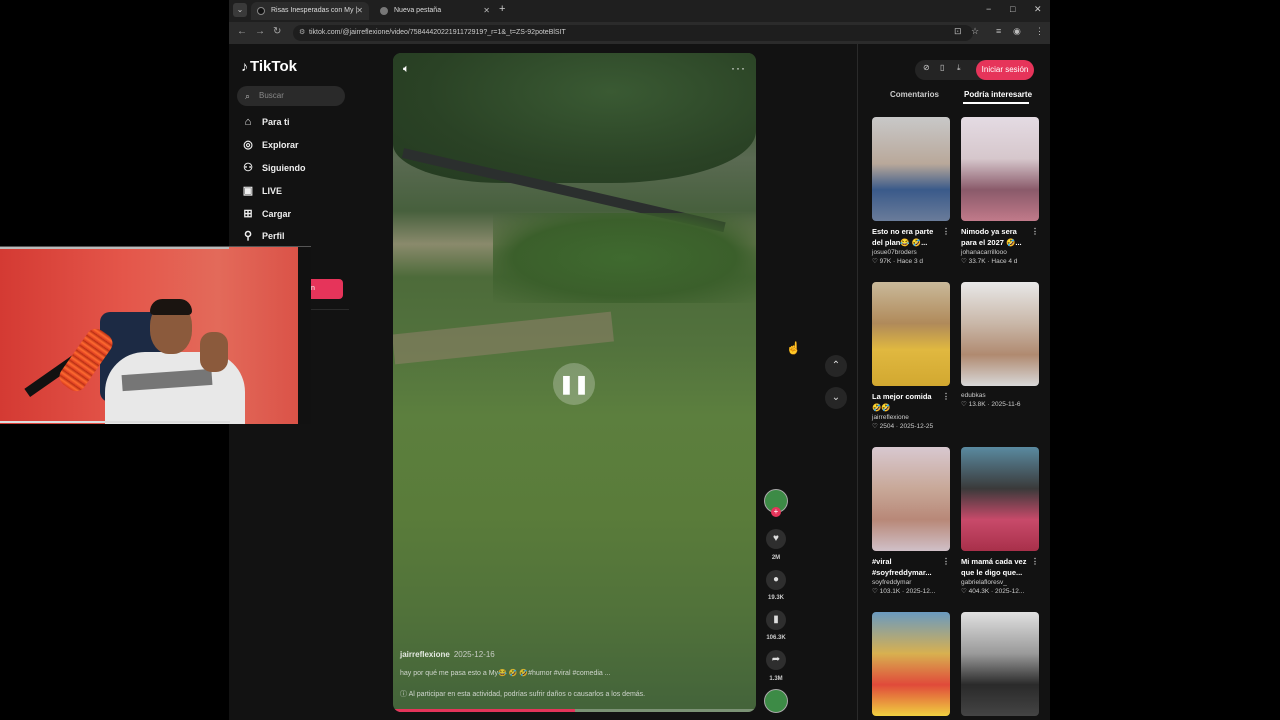 The width and height of the screenshot is (1280, 720). Describe the element at coordinates (911, 567) in the screenshot. I see `card-title: #viral #soyfreddymar... ⋮` at that location.